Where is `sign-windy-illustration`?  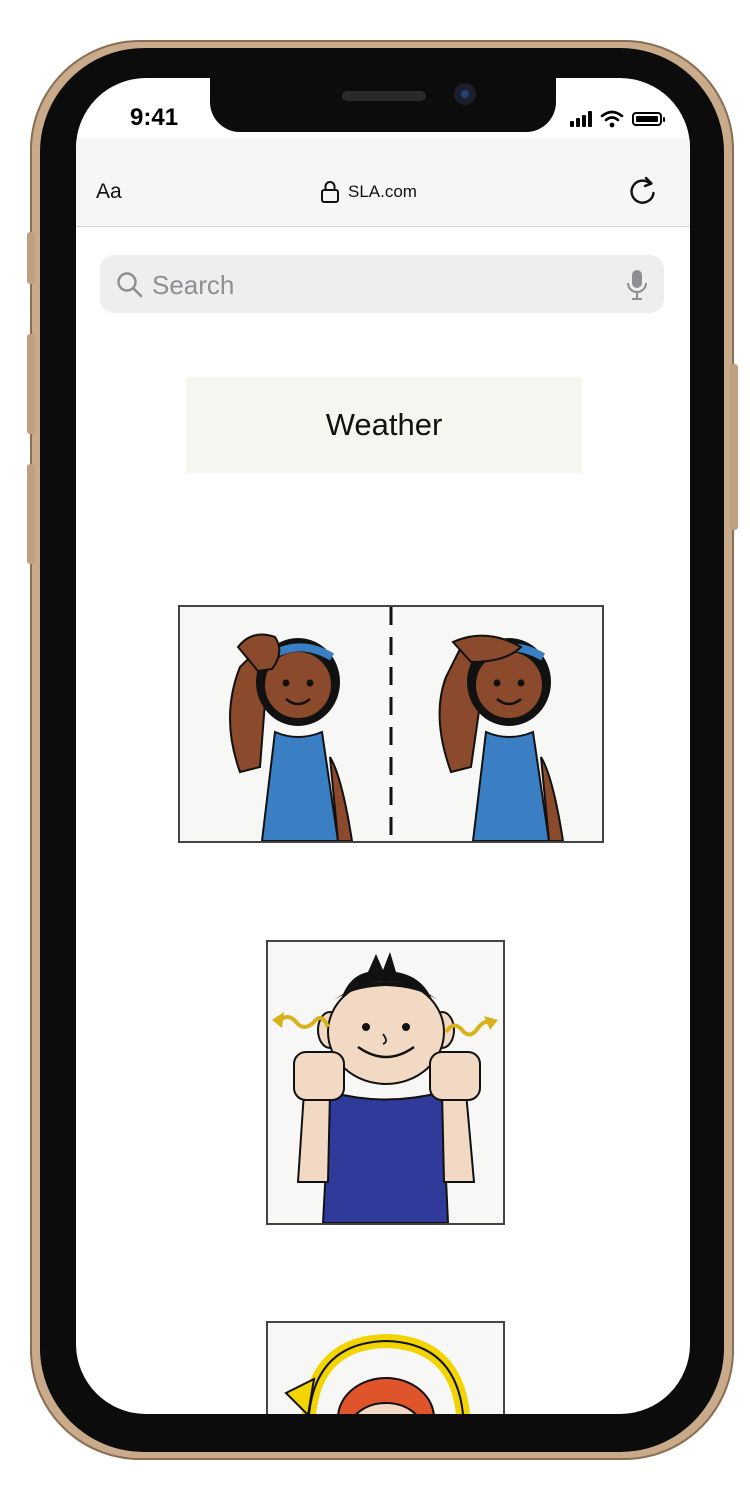 sign-windy-illustration is located at coordinates (385, 1082).